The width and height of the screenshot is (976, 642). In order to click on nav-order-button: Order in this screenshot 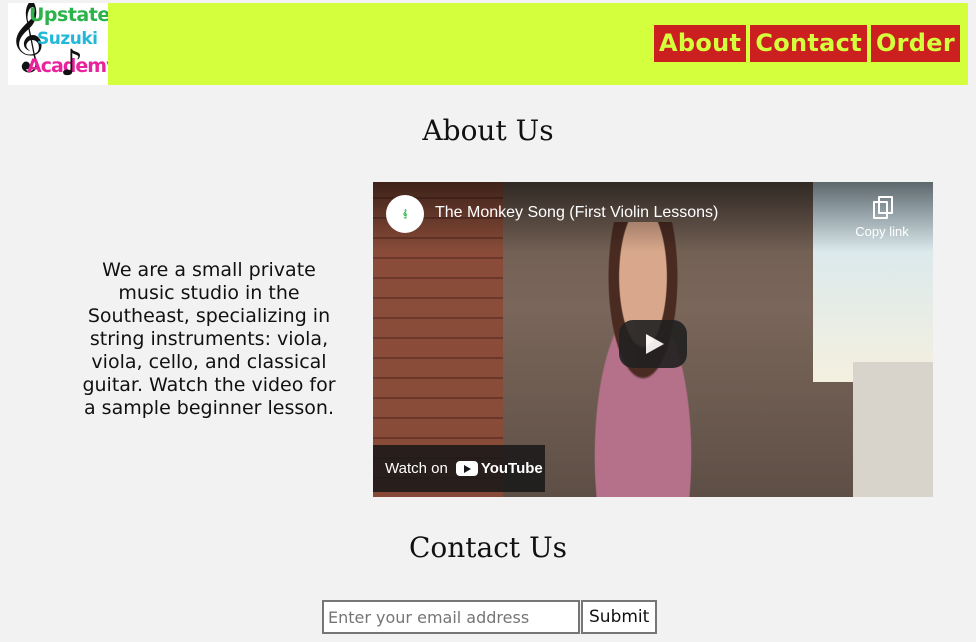, I will do `click(915, 43)`.